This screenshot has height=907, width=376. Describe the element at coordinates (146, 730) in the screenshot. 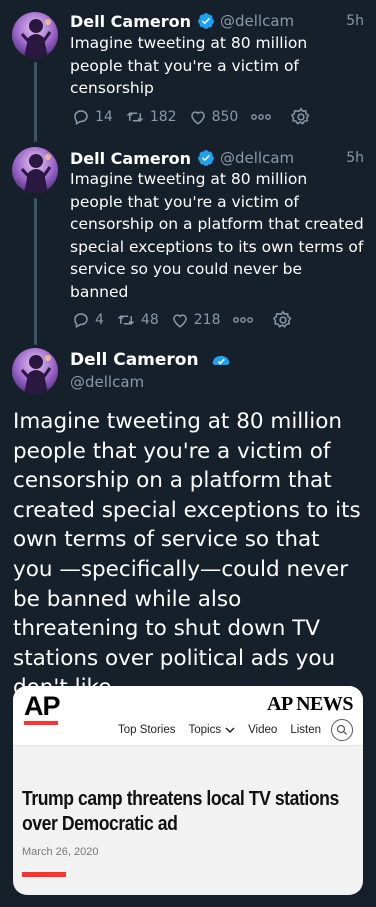

I see `nav-top-stories: Top Stories` at that location.